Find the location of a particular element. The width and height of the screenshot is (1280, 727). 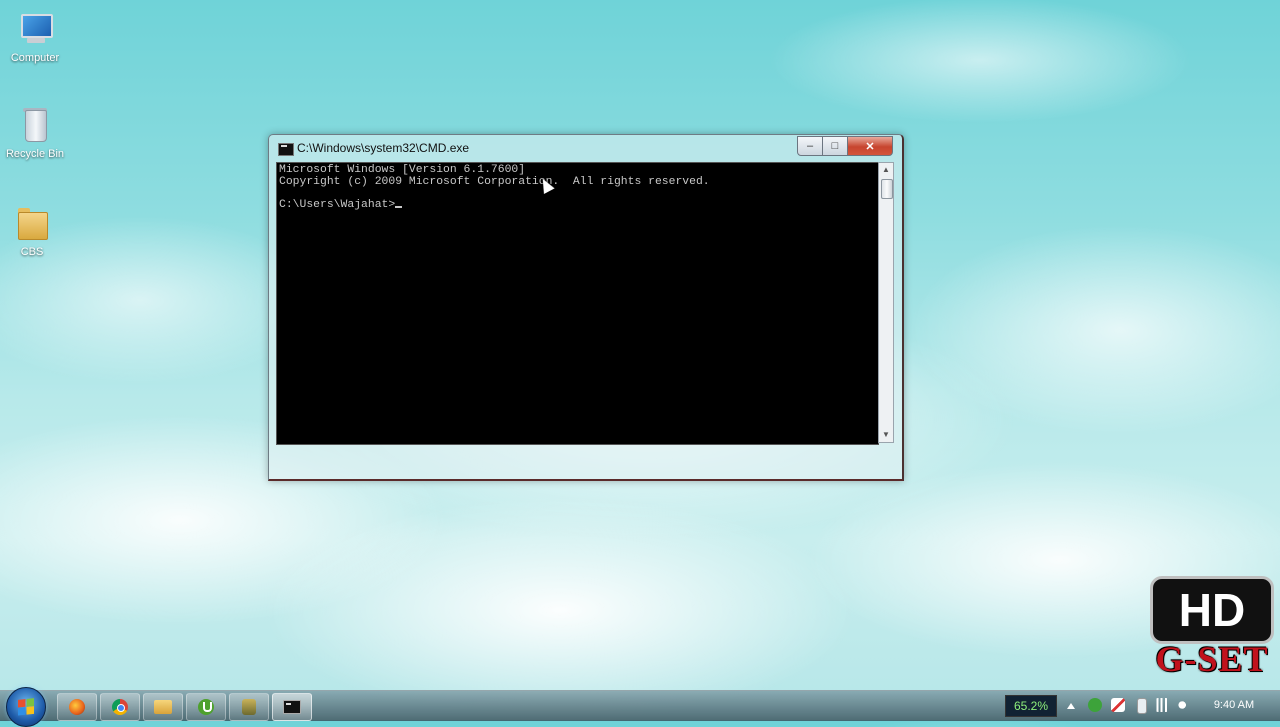

app-icon is located at coordinates (249, 707).